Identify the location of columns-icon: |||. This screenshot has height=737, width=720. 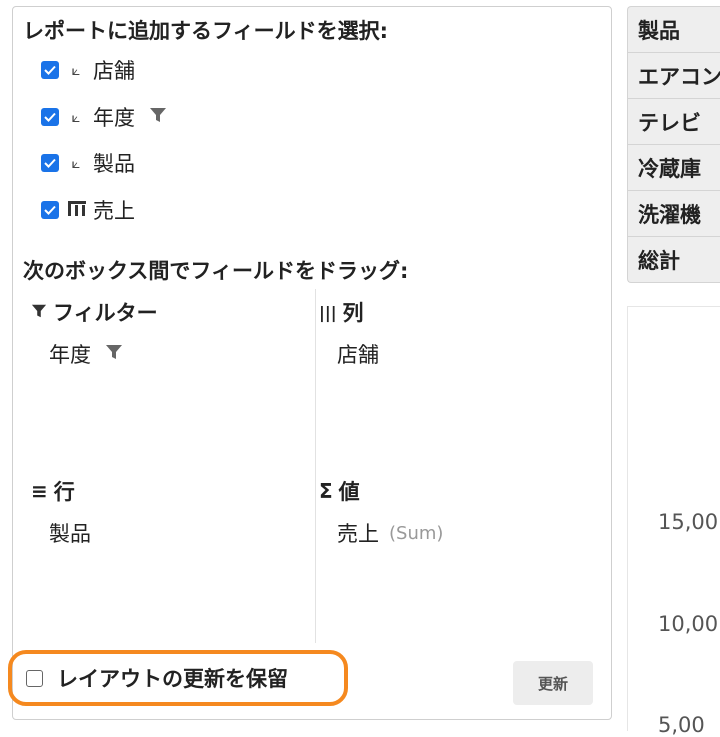
(328, 312).